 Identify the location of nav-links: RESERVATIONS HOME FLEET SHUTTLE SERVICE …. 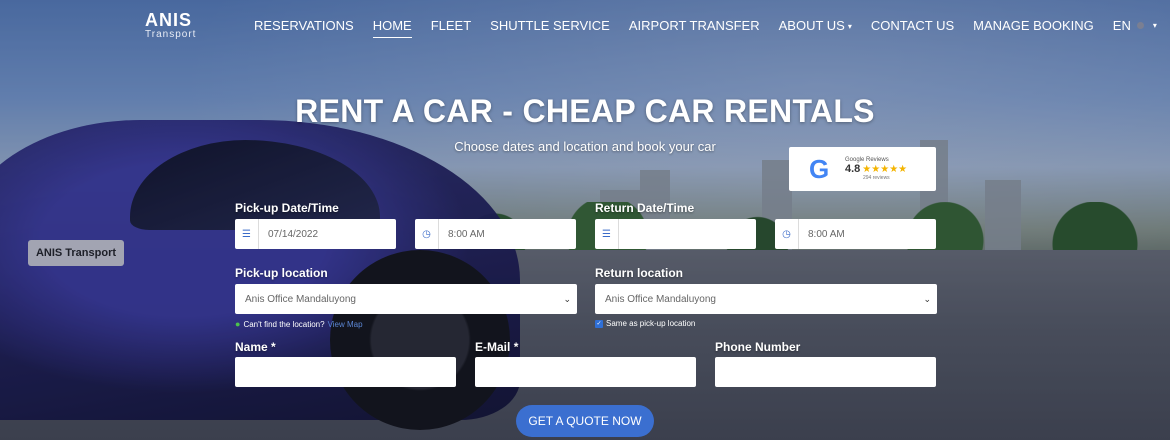
(712, 28).